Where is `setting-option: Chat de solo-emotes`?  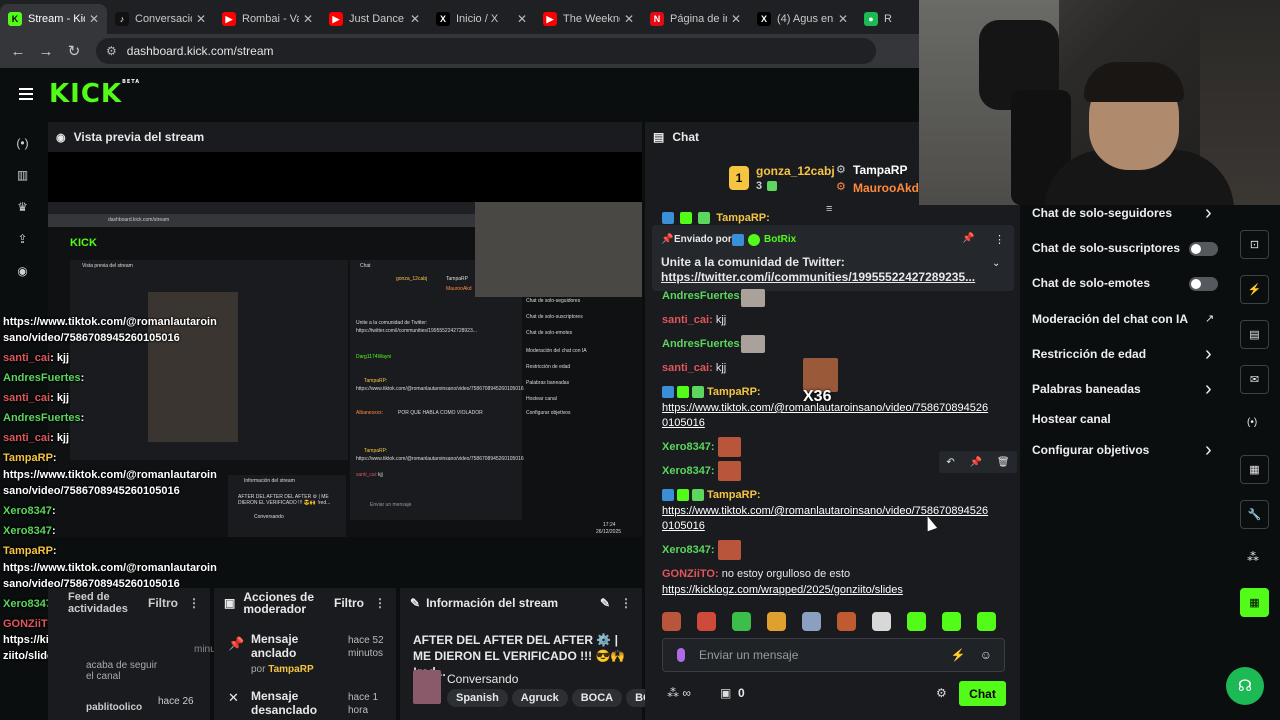 setting-option: Chat de solo-emotes is located at coordinates (1091, 283).